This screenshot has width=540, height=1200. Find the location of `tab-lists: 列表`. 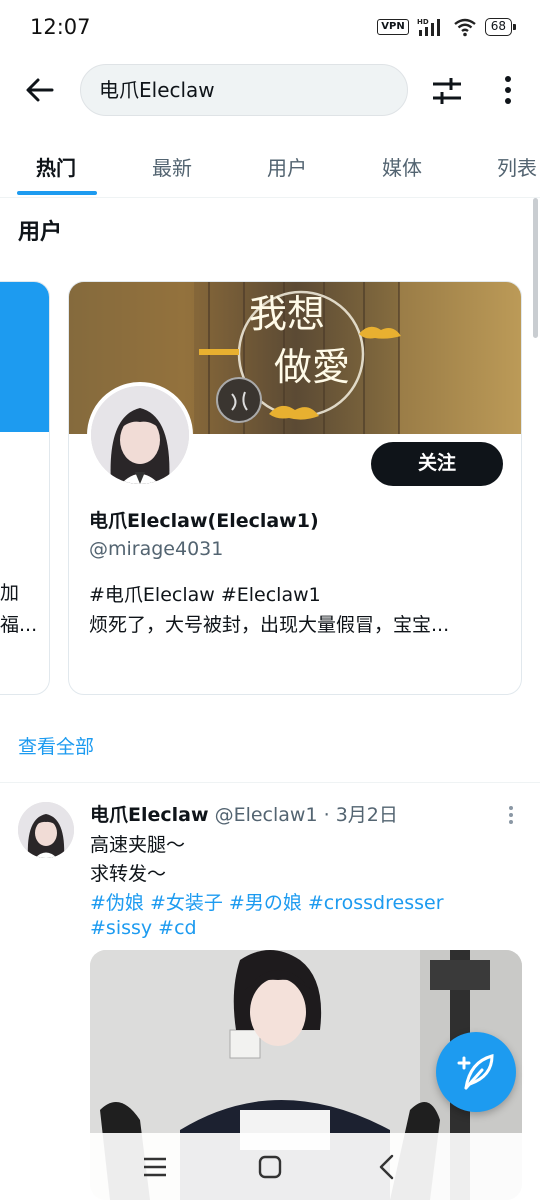

tab-lists: 列表 is located at coordinates (517, 166).